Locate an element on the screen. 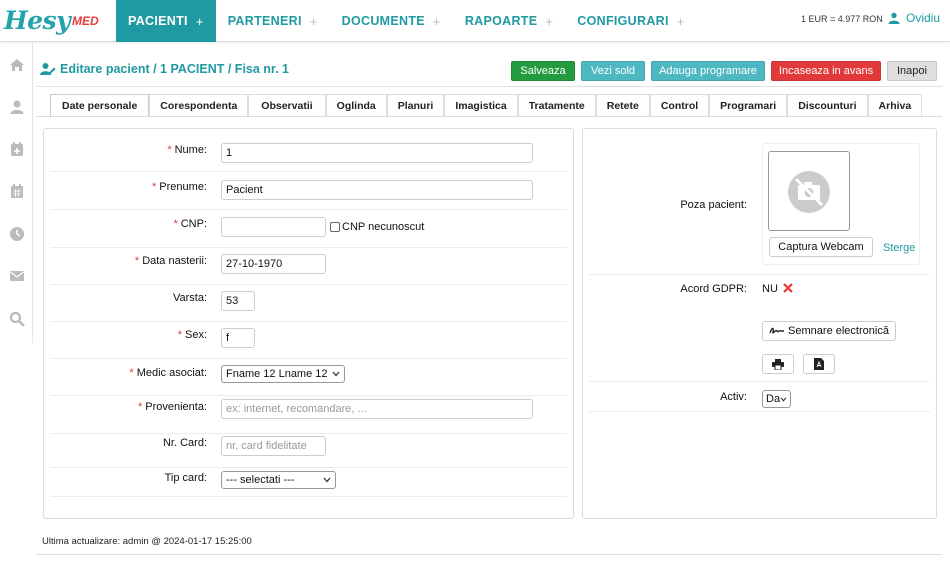 Image resolution: width=950 pixels, height=563 pixels. page-title: Editare pacient / 1 PACIENT / Fisa nr. 1 is located at coordinates (164, 69).